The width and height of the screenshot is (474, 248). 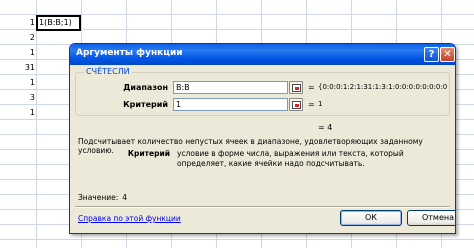 I want to click on range-input: B:B, so click(x=230, y=87).